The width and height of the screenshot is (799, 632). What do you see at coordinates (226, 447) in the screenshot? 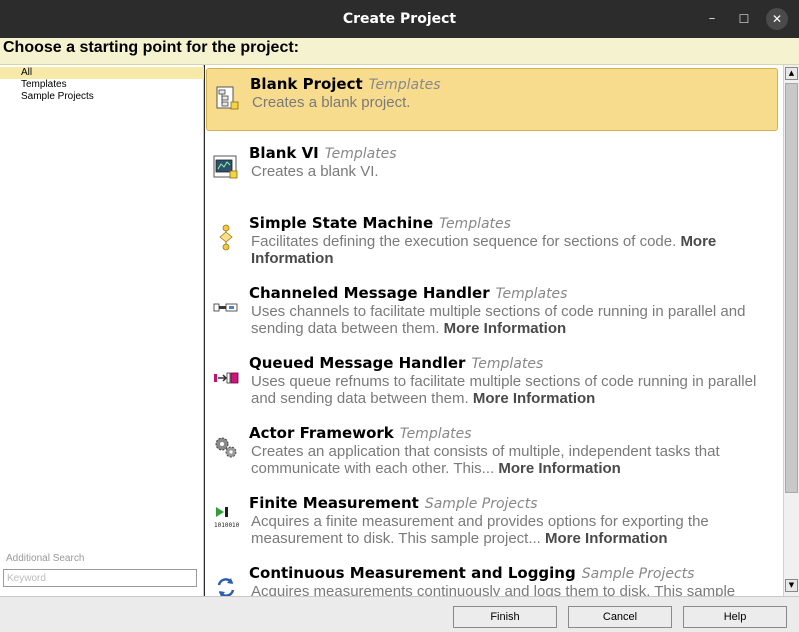
I see `gears-icon` at bounding box center [226, 447].